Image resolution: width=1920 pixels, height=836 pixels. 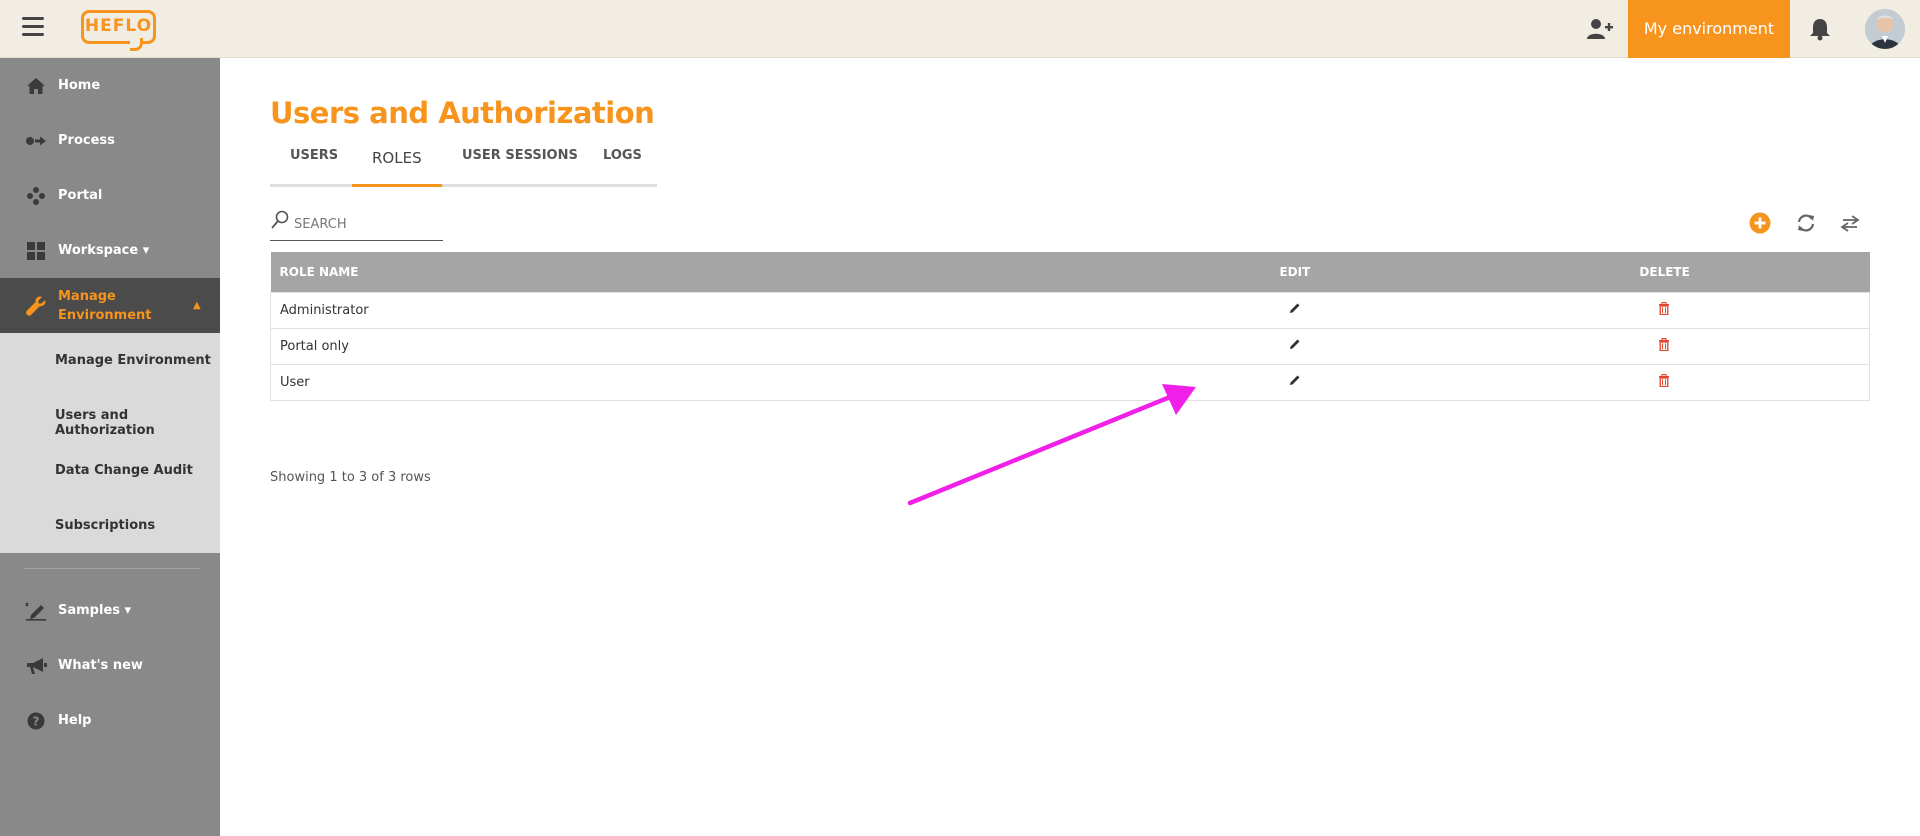 I want to click on sidebar-item-label: Process, so click(x=86, y=140).